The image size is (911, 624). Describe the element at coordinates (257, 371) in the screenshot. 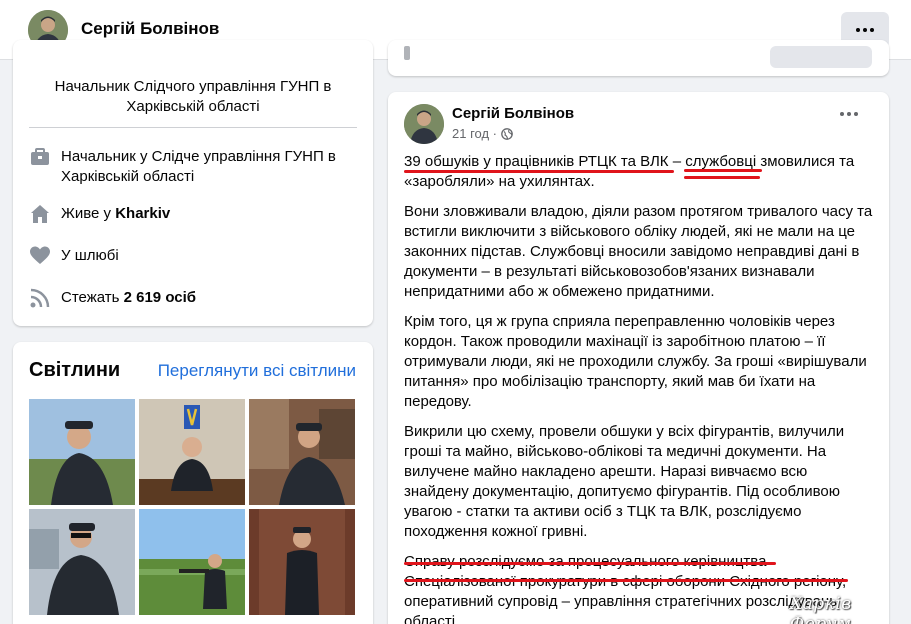

I see `see-all-photos-link: Переглянути всі світлини` at that location.